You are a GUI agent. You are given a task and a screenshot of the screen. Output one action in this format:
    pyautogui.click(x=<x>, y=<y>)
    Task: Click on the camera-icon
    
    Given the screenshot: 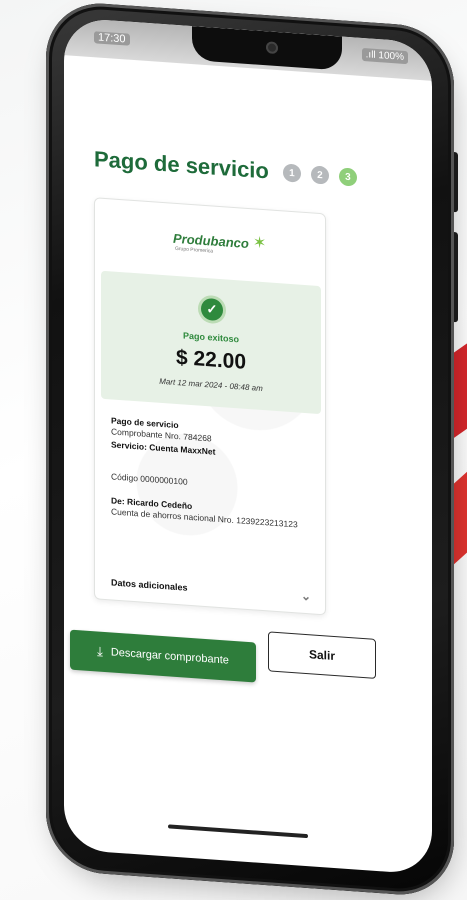 What is the action you would take?
    pyautogui.click(x=272, y=48)
    